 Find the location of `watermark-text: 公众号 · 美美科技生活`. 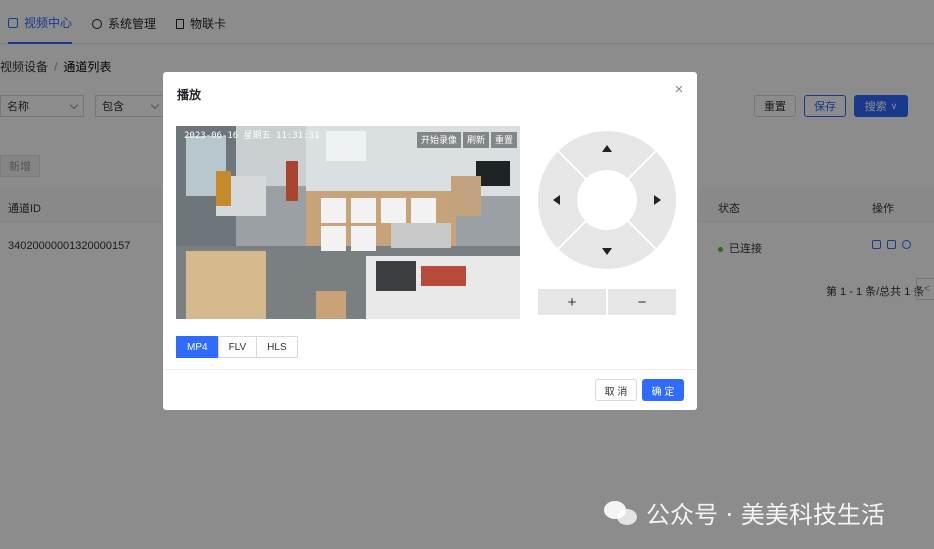

watermark-text: 公众号 · 美美科技生活 is located at coordinates (765, 515).